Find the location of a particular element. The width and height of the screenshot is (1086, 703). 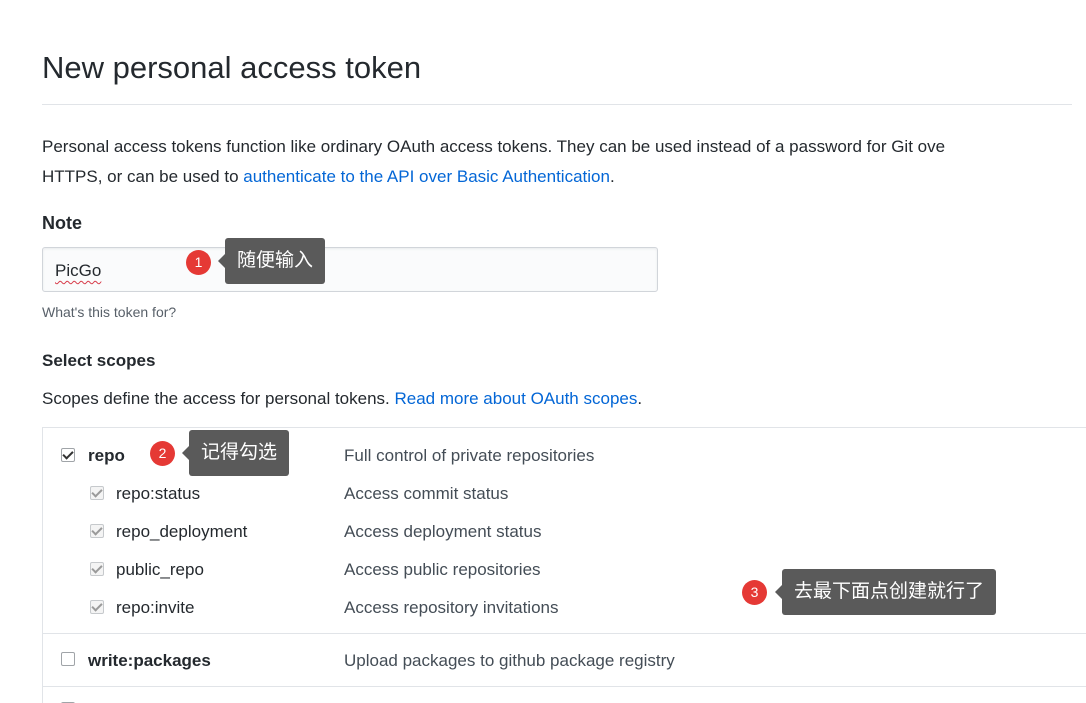

scopes-desc-suffix: . is located at coordinates (640, 398).